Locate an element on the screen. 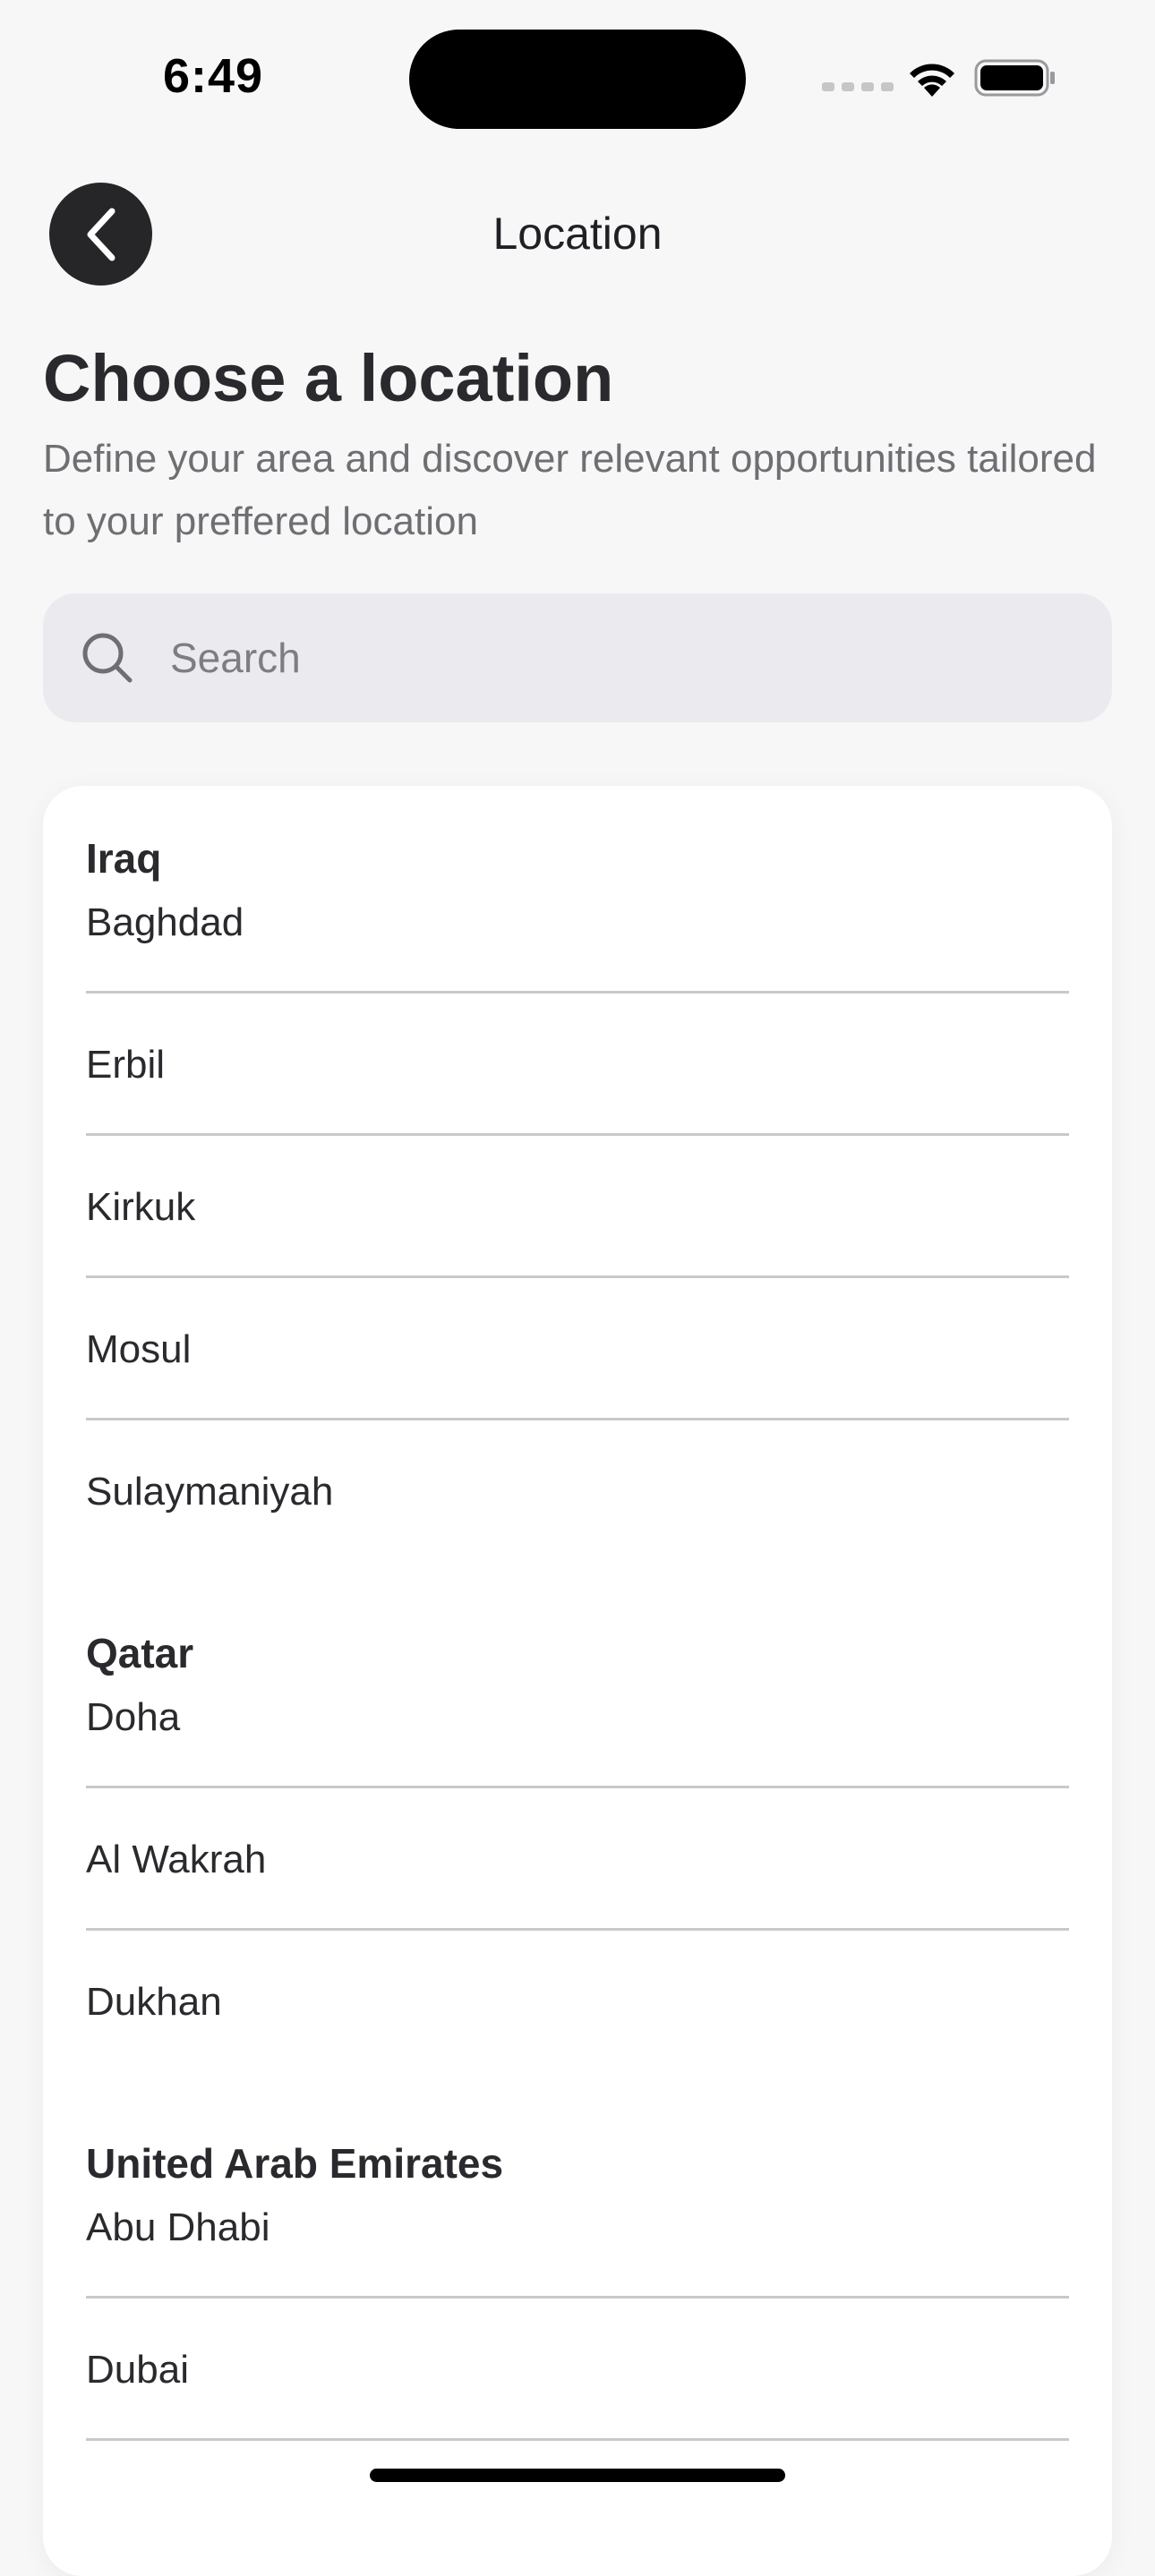 Image resolution: width=1155 pixels, height=2576 pixels. status-time: 6:49 is located at coordinates (213, 76).